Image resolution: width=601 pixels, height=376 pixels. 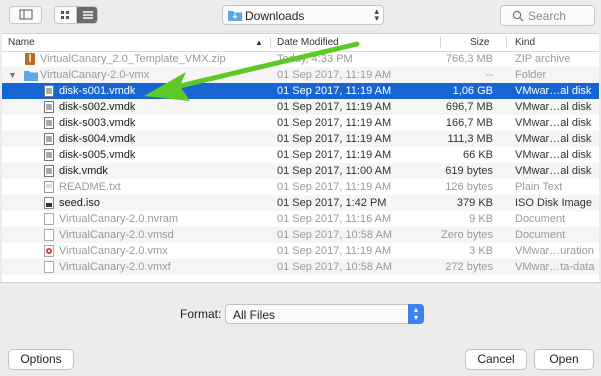 What do you see at coordinates (531, 75) in the screenshot?
I see `file-kind: Folder` at bounding box center [531, 75].